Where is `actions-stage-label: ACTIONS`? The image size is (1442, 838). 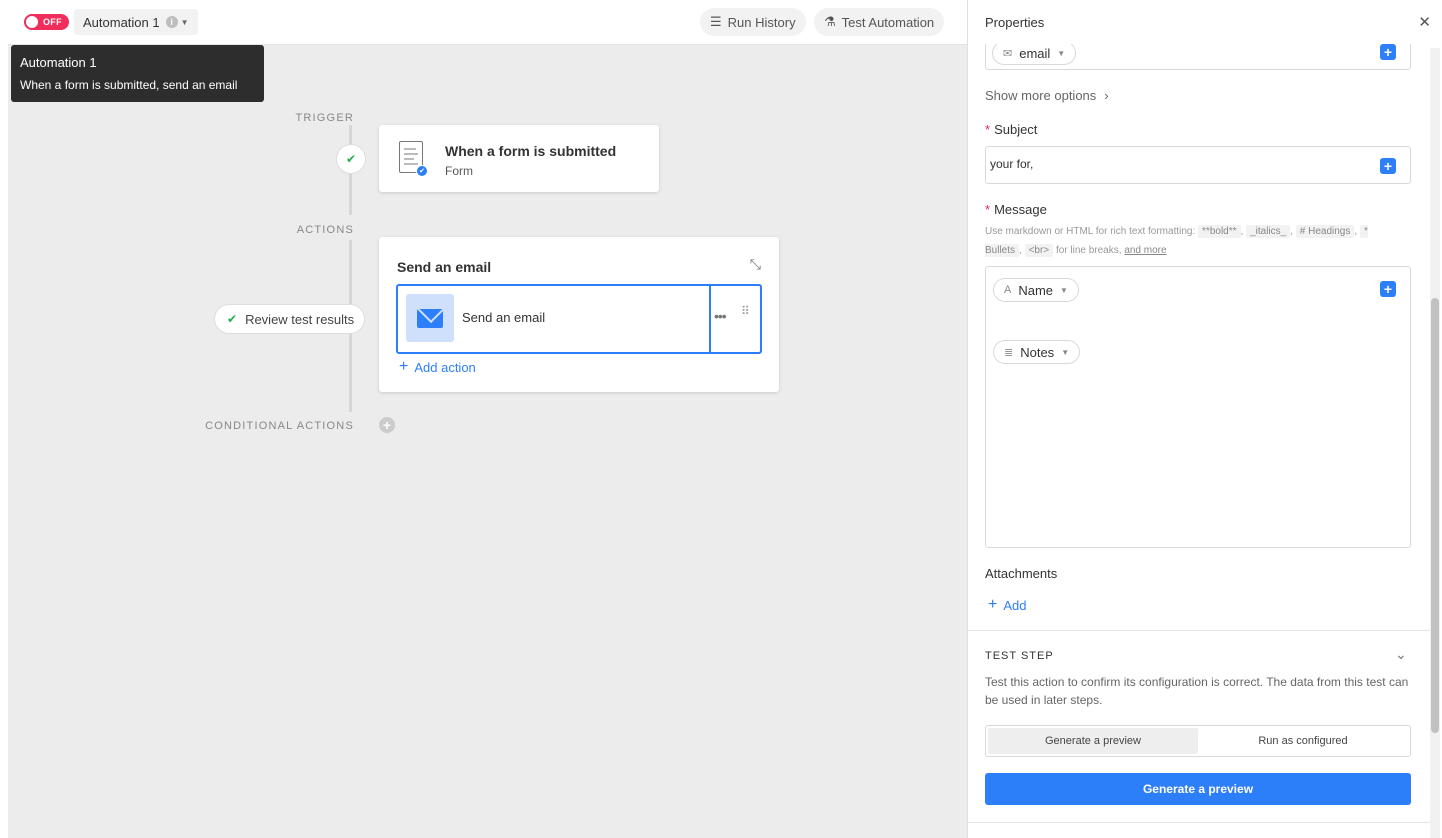 actions-stage-label: ACTIONS is located at coordinates (325, 230).